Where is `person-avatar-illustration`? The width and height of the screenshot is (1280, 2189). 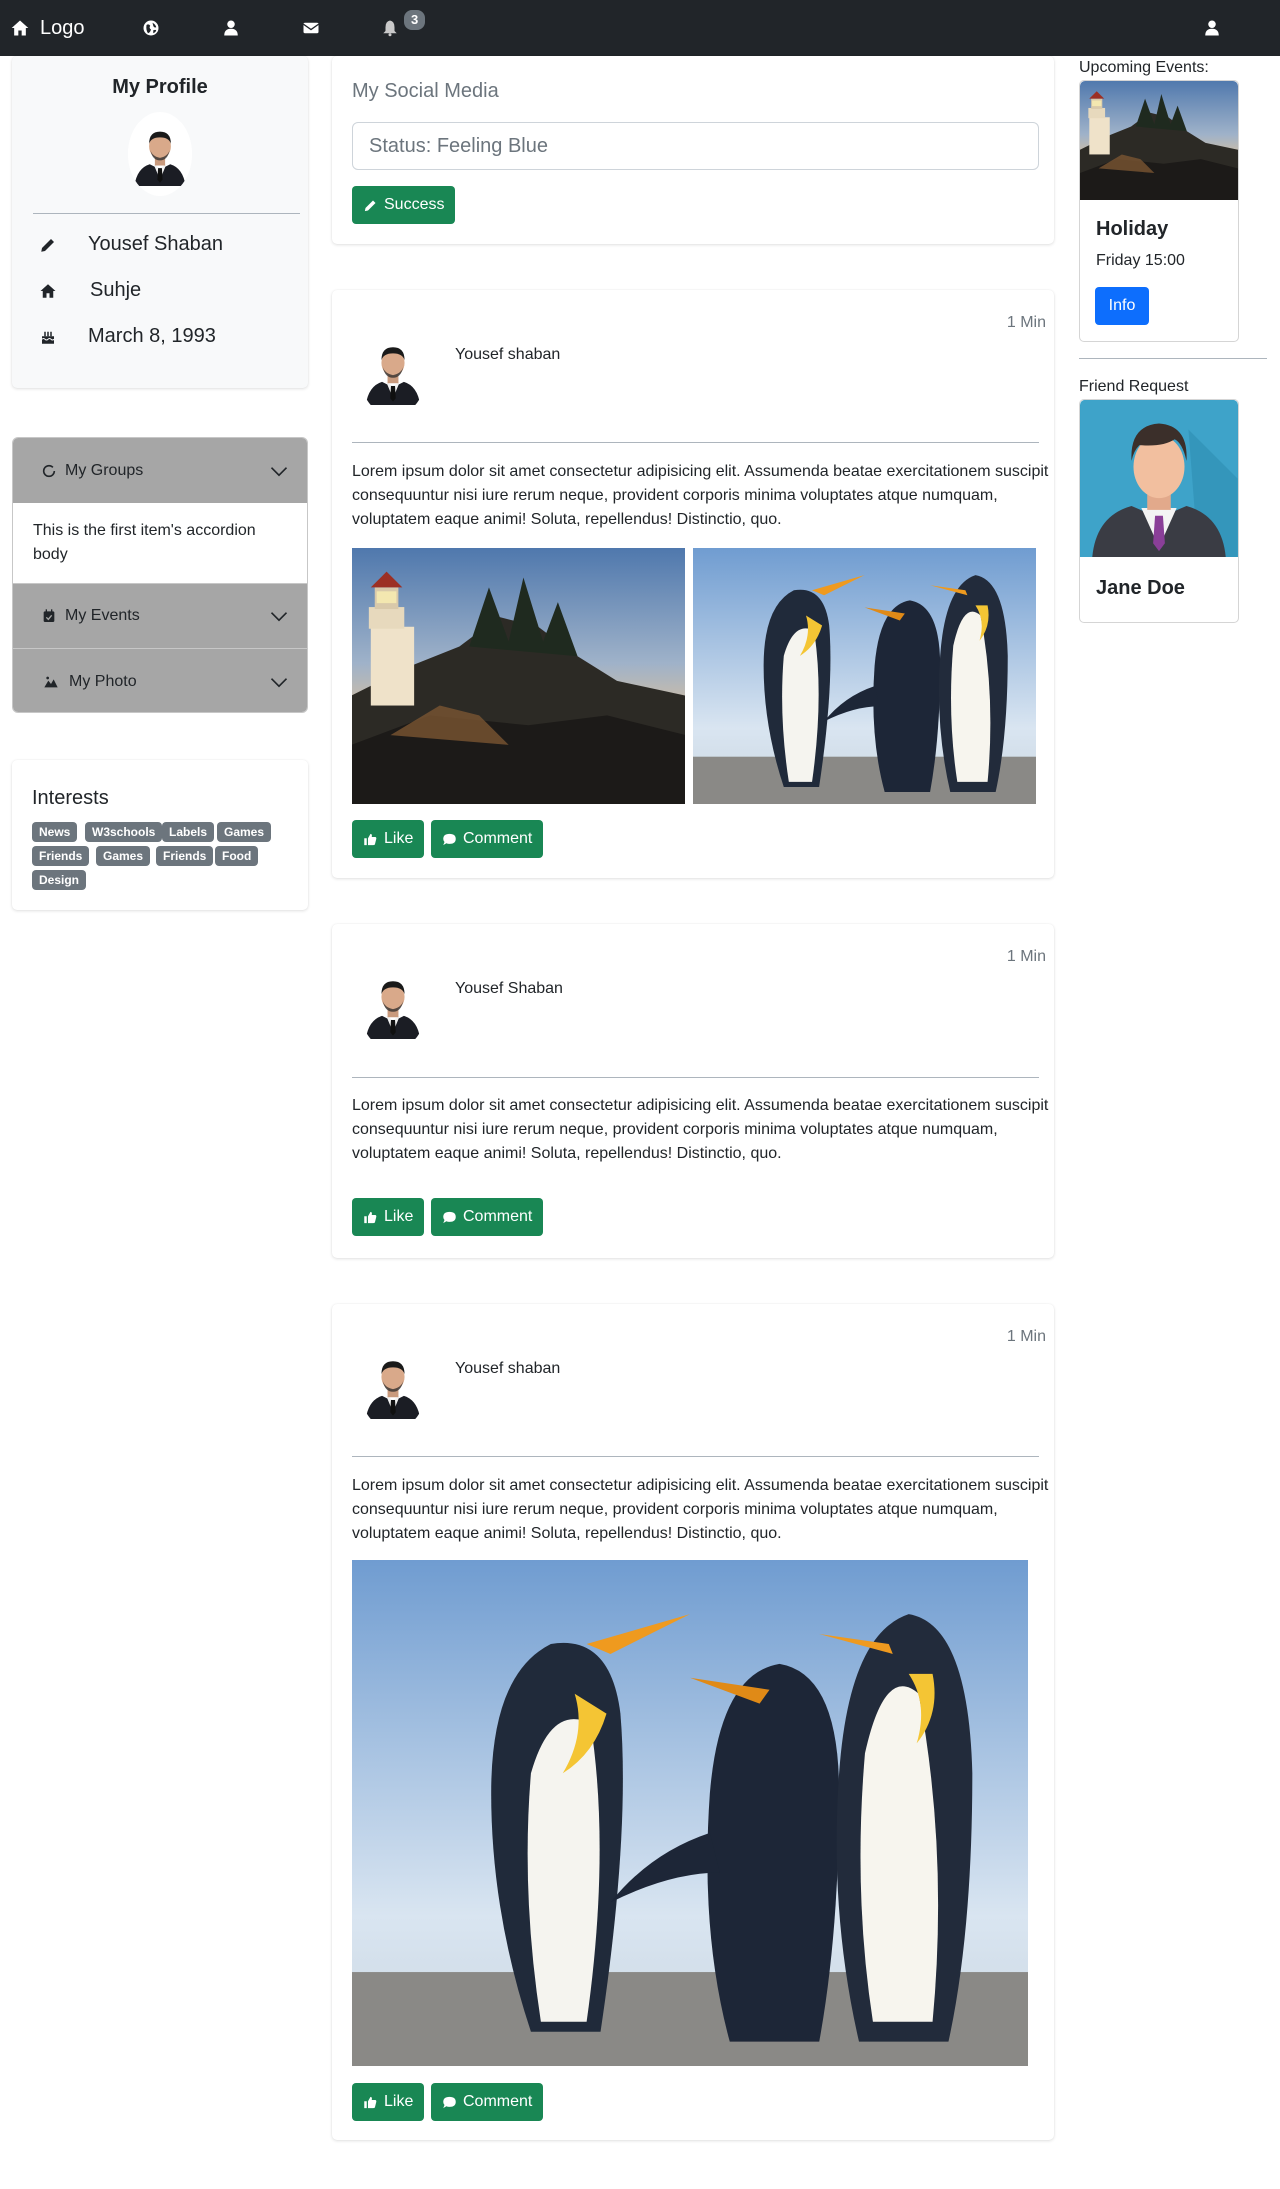
person-avatar-illustration is located at coordinates (1159, 478).